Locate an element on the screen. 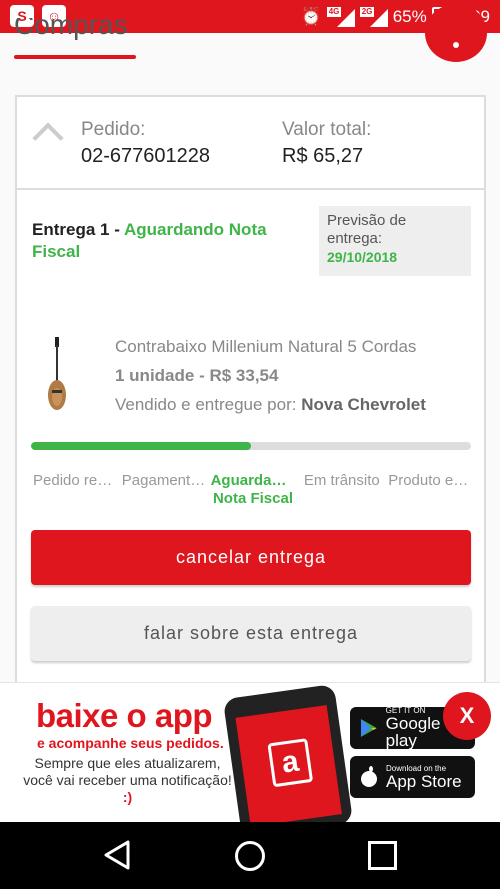 The height and width of the screenshot is (889, 500). phone-screen: a is located at coordinates (288, 763).